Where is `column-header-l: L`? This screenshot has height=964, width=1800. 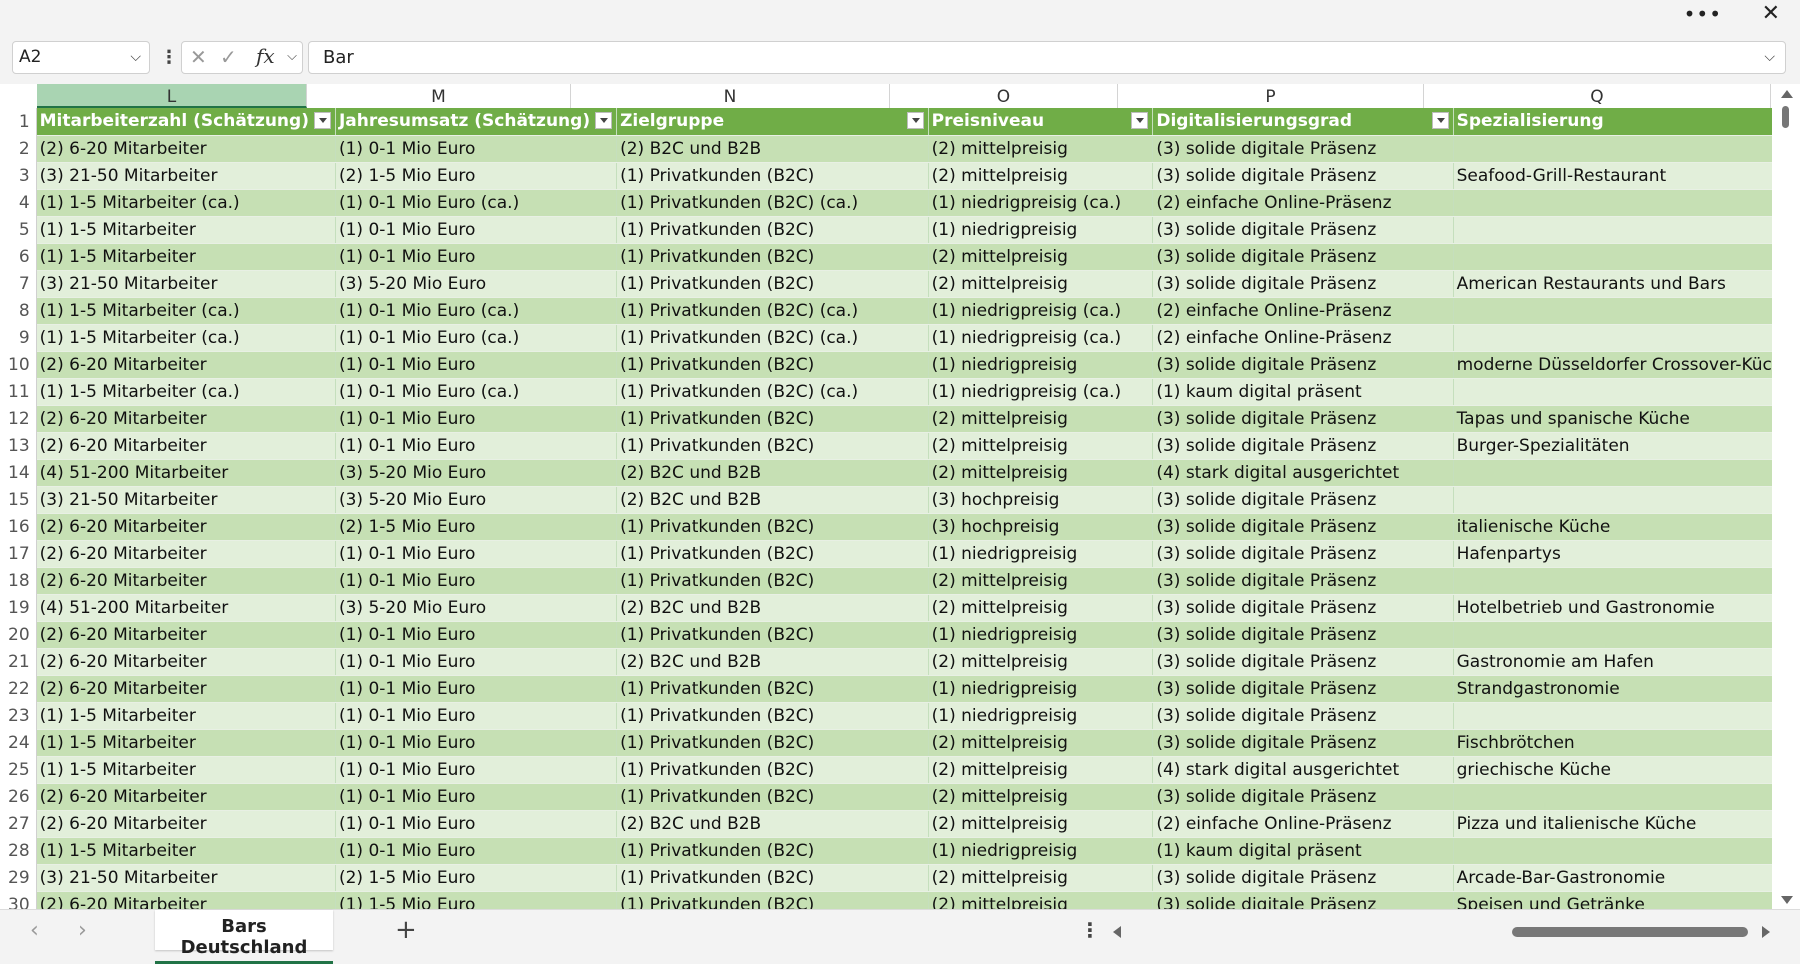 column-header-l: L is located at coordinates (172, 96).